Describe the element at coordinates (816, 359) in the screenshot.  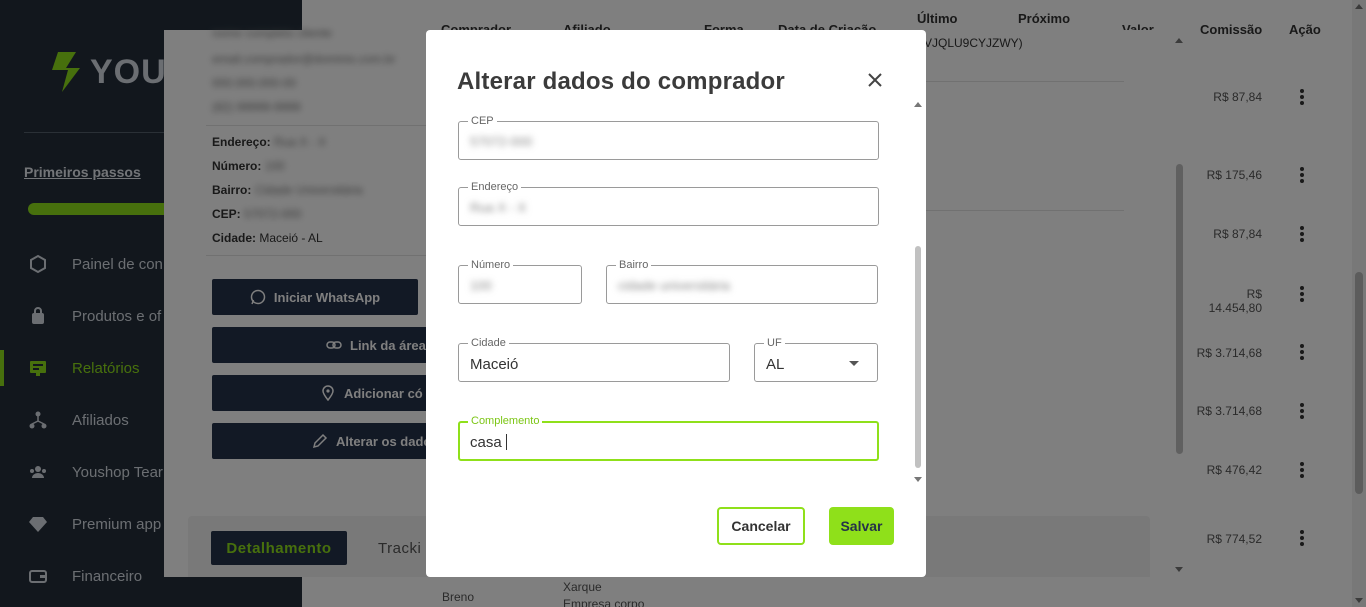
I see `state-select: UF AL` at that location.